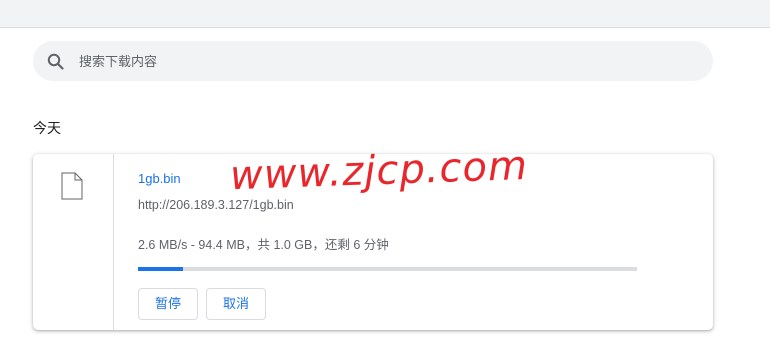 This screenshot has width=770, height=342. I want to click on file-icon-column, so click(73, 242).